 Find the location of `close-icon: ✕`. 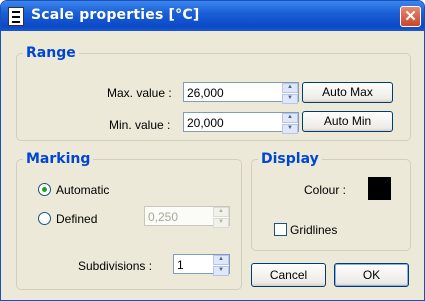

close-icon: ✕ is located at coordinates (410, 16).